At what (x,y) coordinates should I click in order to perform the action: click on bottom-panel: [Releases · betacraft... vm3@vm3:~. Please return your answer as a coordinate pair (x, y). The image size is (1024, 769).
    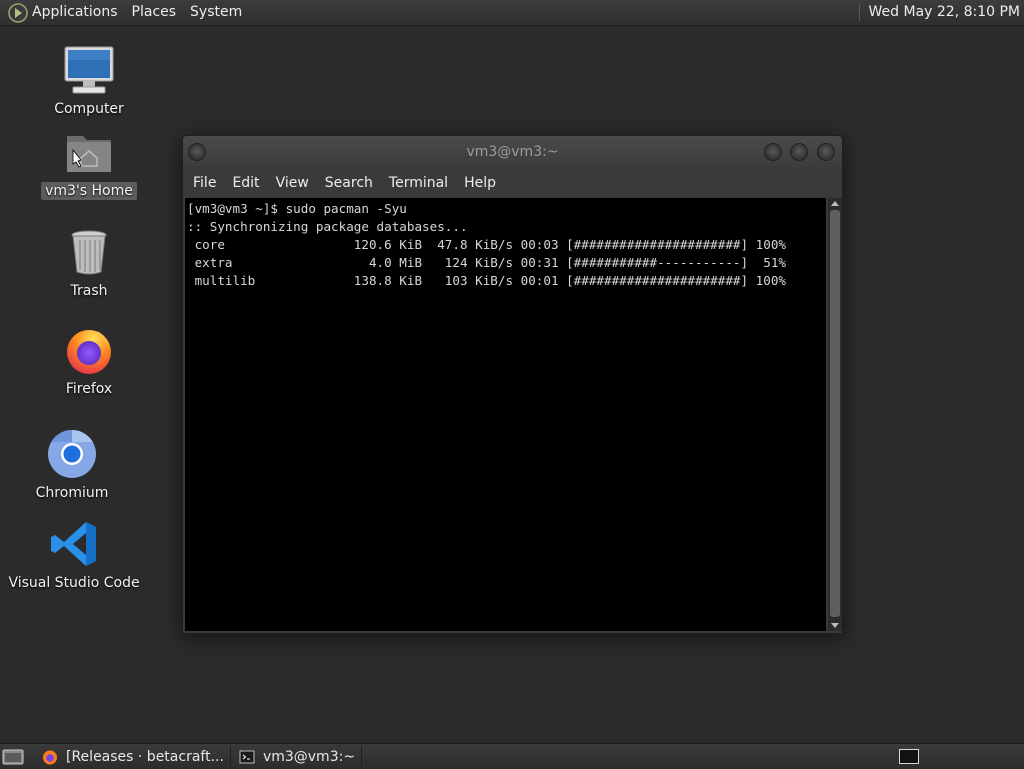
    Looking at the image, I should click on (512, 756).